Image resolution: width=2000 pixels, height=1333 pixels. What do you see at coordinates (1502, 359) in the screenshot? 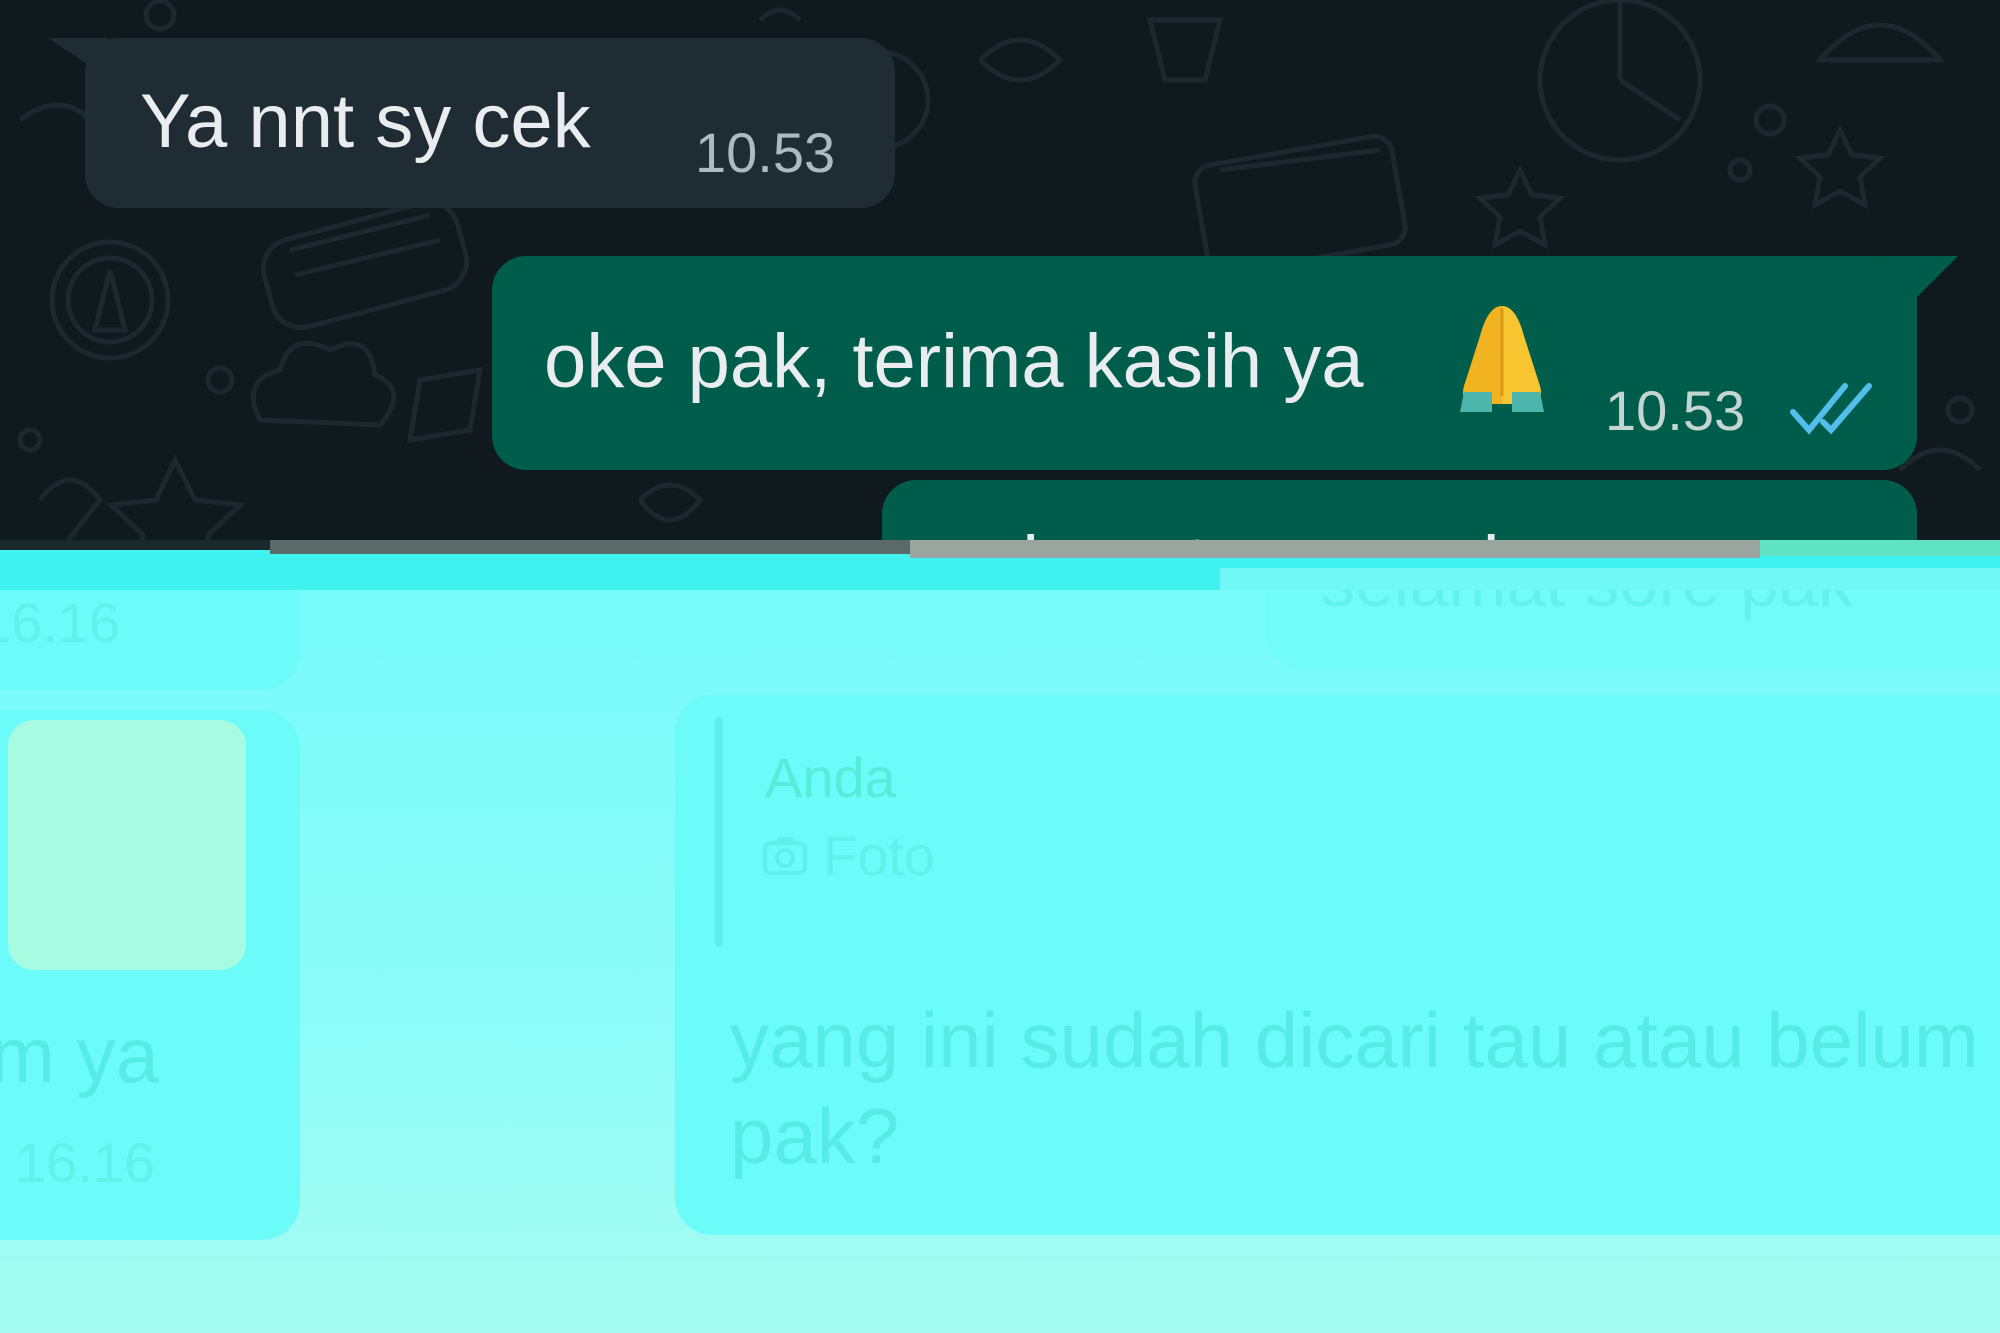
I see `folded-hands-emoji` at bounding box center [1502, 359].